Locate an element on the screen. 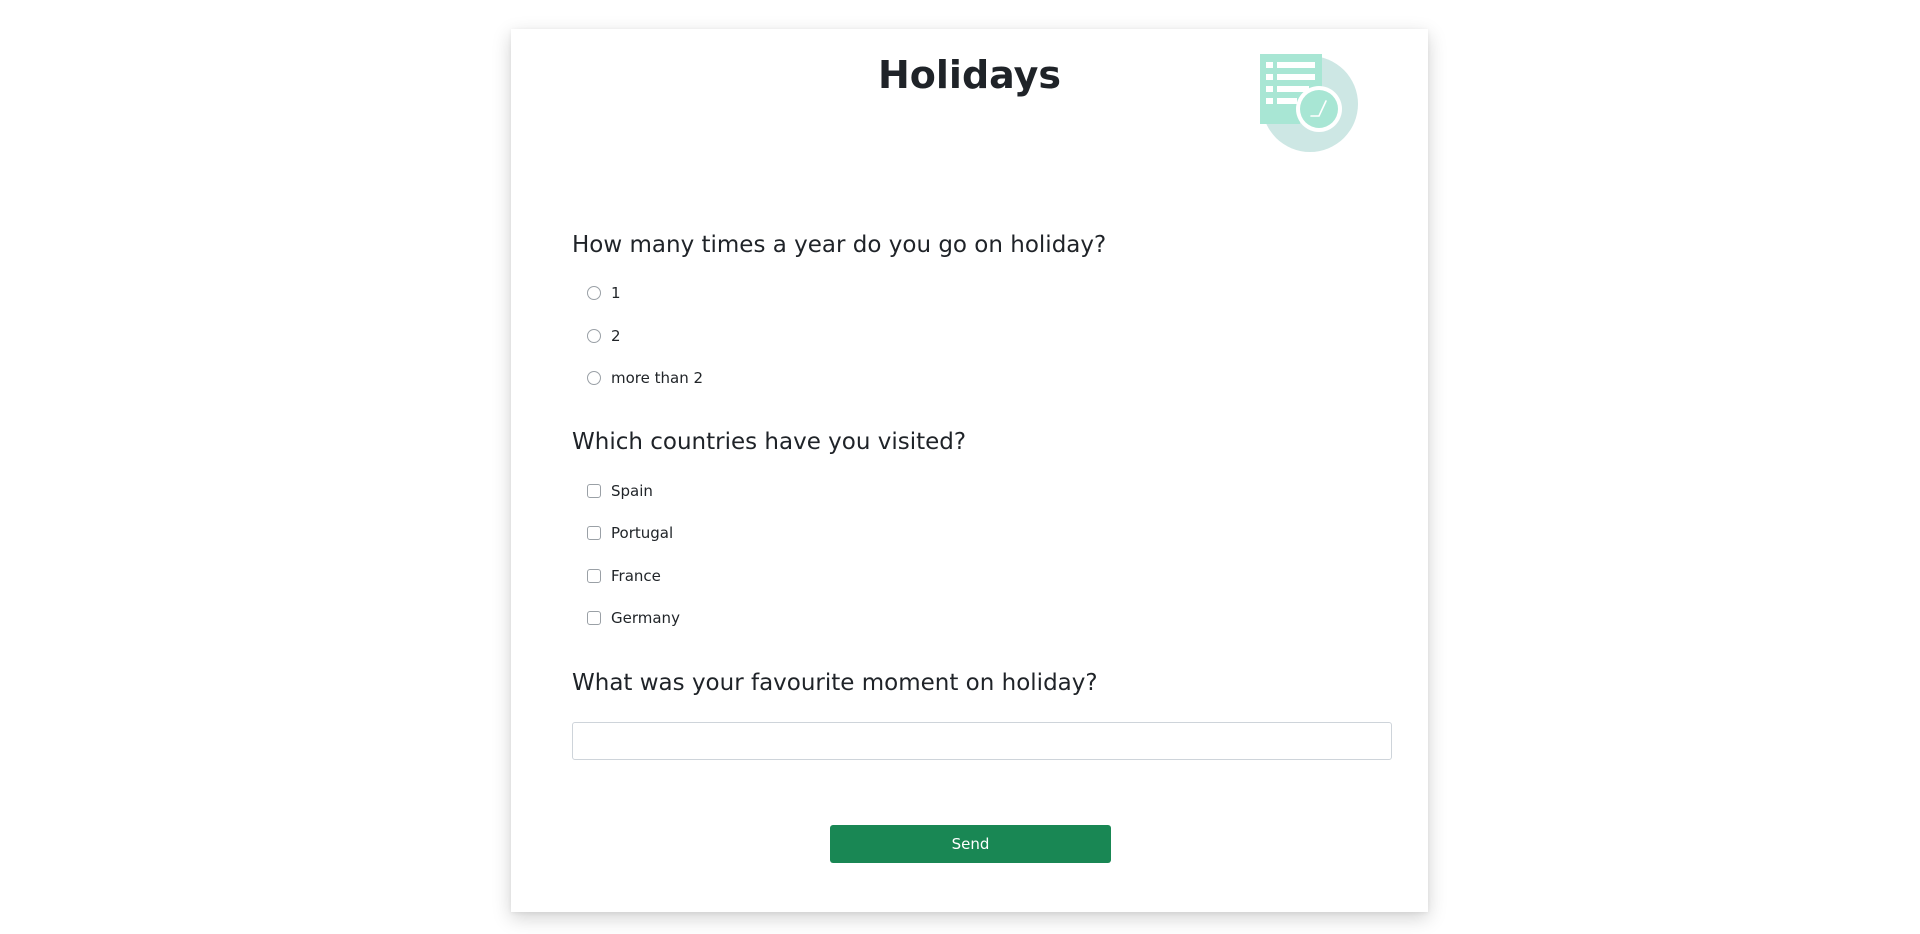 The image size is (1920, 934). checkbox-option-portugal: Portugal is located at coordinates (630, 533).